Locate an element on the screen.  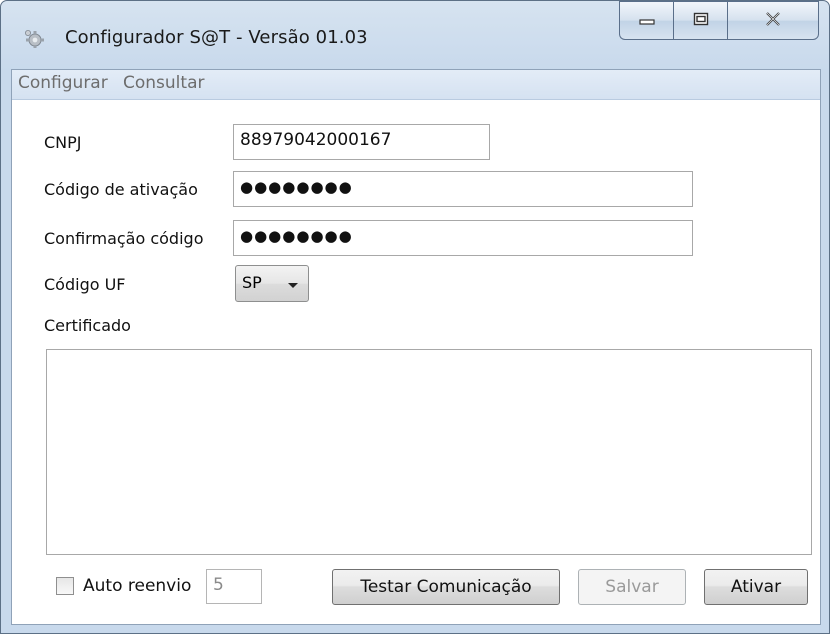
restore-button is located at coordinates (700, 20).